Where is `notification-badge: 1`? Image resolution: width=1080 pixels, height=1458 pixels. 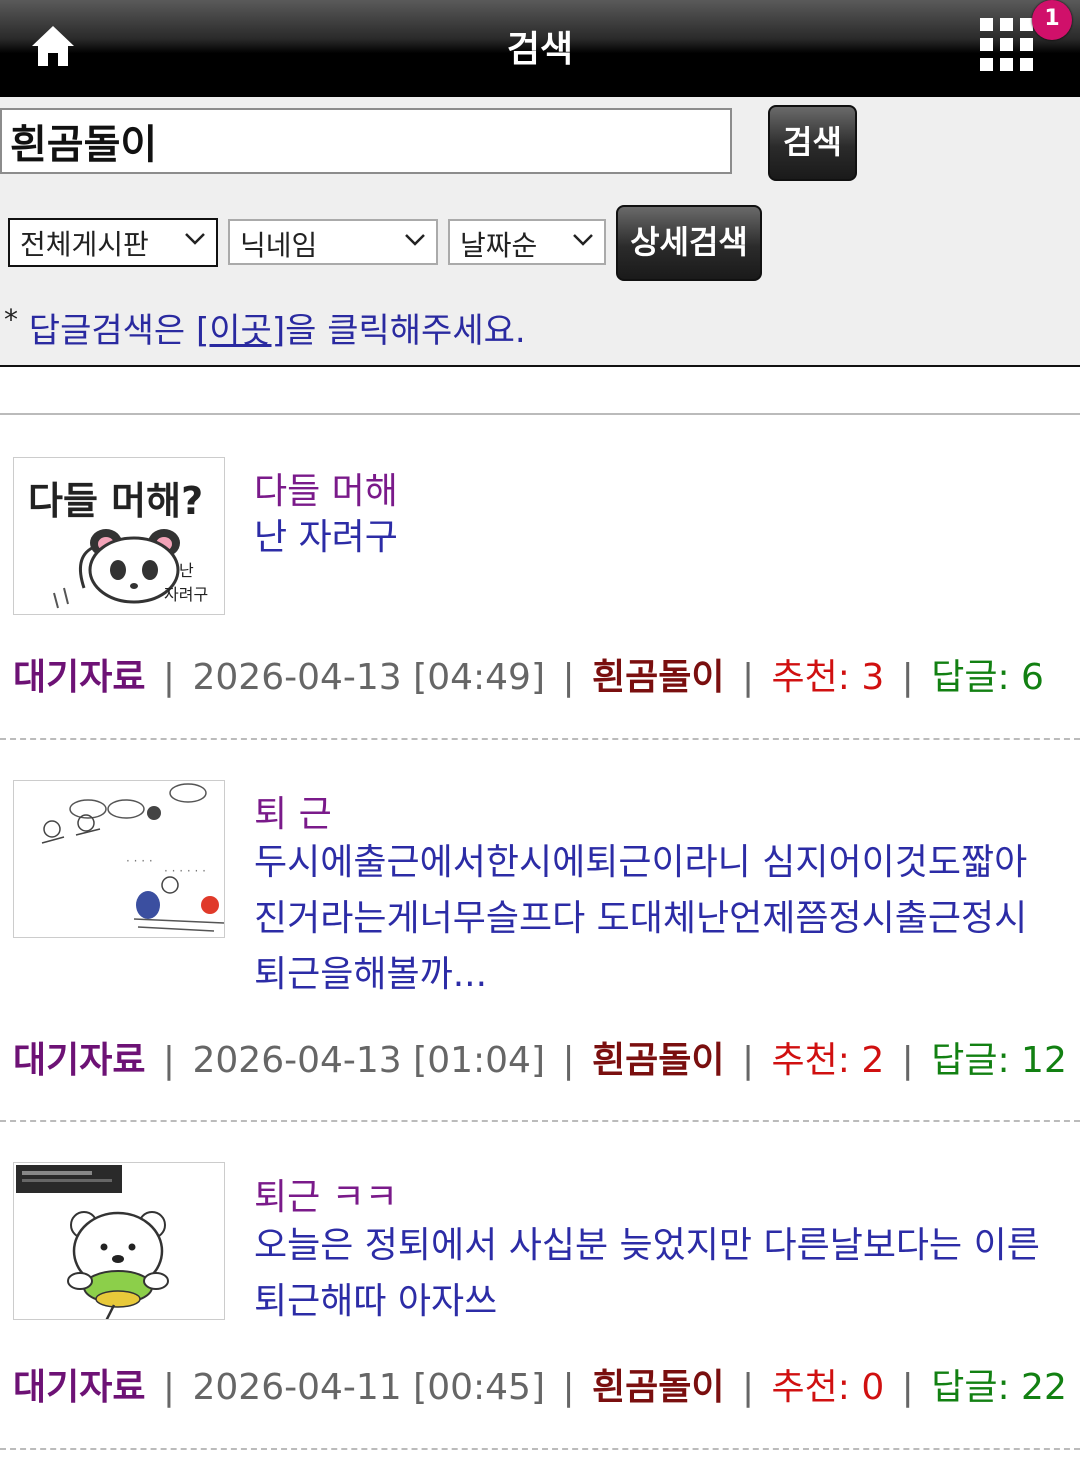 notification-badge: 1 is located at coordinates (1052, 20).